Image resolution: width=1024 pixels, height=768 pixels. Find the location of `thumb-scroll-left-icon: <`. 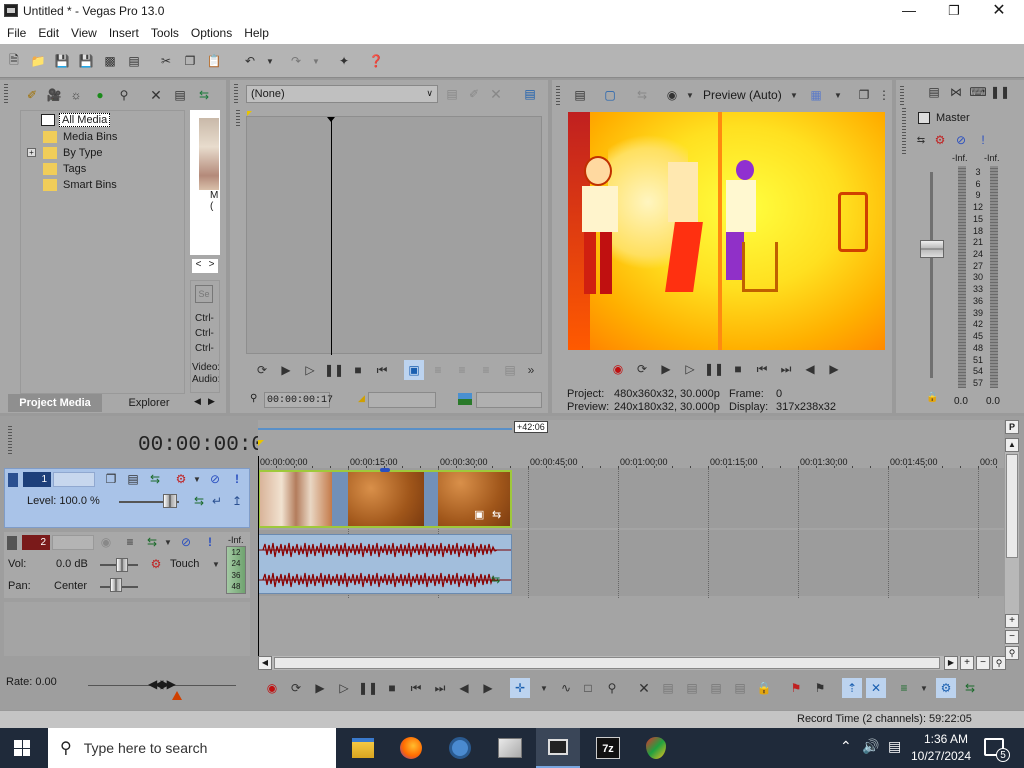

thumb-scroll-left-icon: < is located at coordinates (198, 266).